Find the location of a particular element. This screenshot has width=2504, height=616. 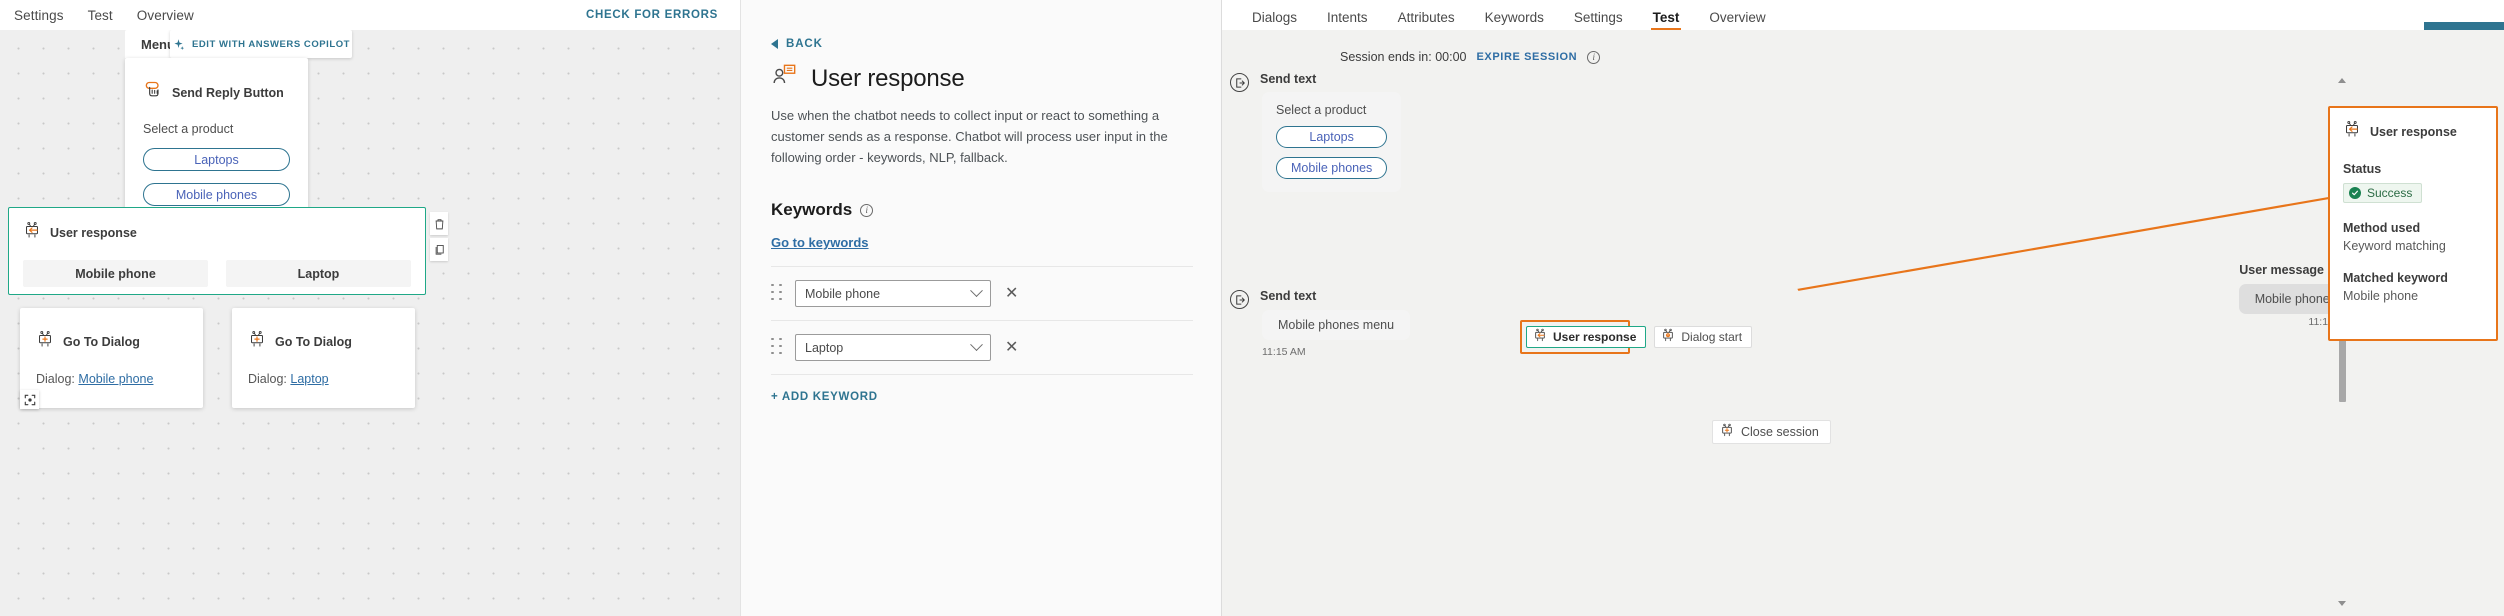

user-message-label: User message is located at coordinates (2281, 269).